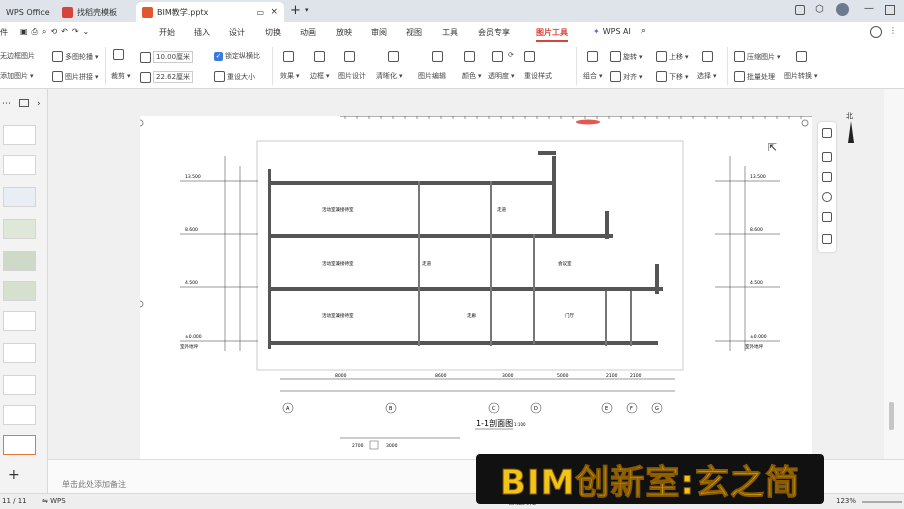 This screenshot has width=904, height=509. What do you see at coordinates (414, 32) in the screenshot?
I see `menu-view: 视图` at bounding box center [414, 32].